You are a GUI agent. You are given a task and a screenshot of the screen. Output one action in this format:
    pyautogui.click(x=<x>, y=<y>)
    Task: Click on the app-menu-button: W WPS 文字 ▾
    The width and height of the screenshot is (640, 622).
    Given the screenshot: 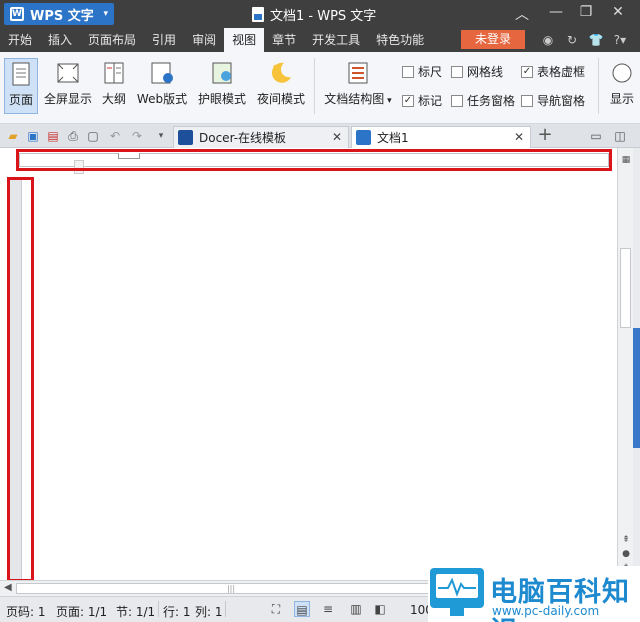 What is the action you would take?
    pyautogui.click(x=59, y=14)
    